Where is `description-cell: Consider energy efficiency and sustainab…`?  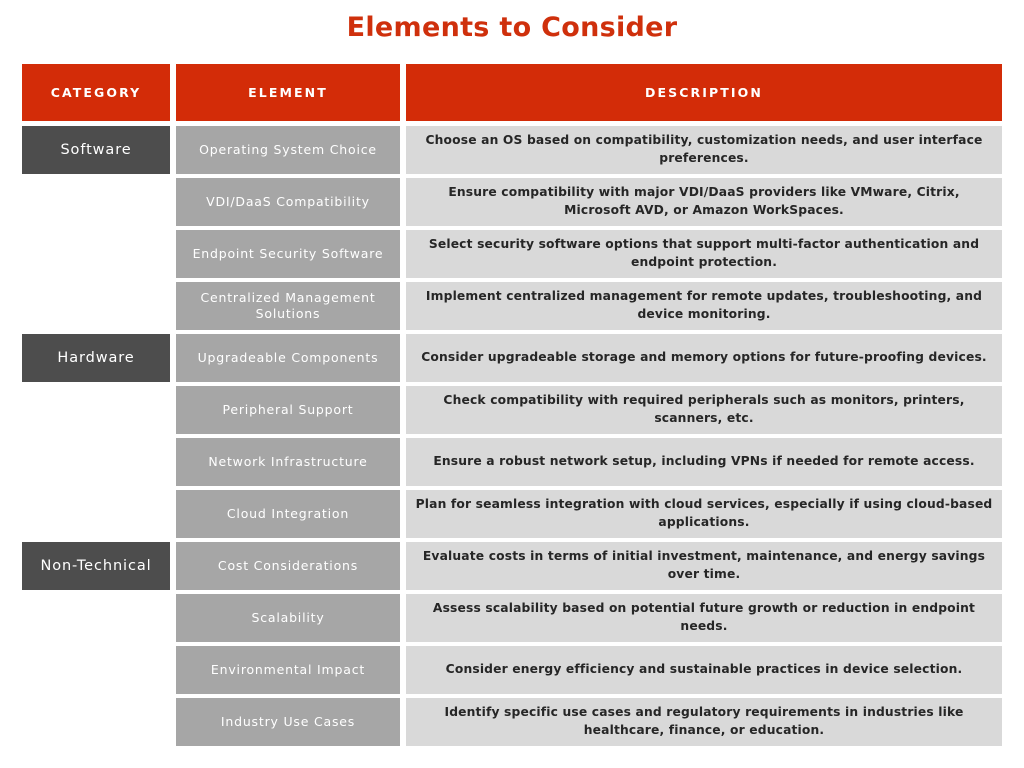
description-cell: Consider energy efficiency and sustainab… is located at coordinates (704, 670).